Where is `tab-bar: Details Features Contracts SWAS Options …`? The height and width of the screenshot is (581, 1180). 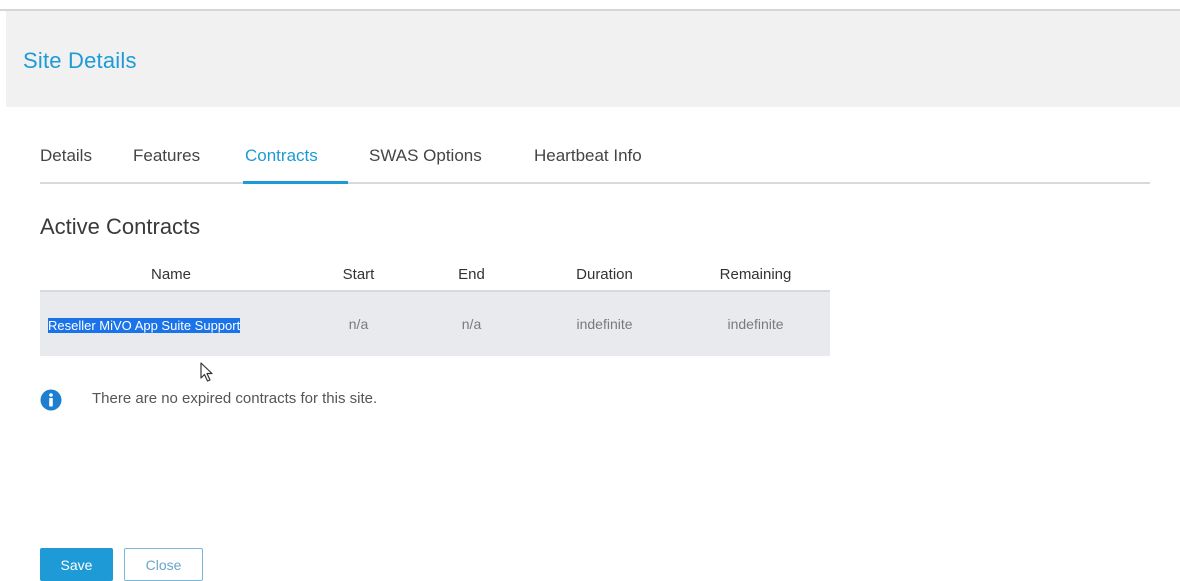 tab-bar: Details Features Contracts SWAS Options … is located at coordinates (595, 162).